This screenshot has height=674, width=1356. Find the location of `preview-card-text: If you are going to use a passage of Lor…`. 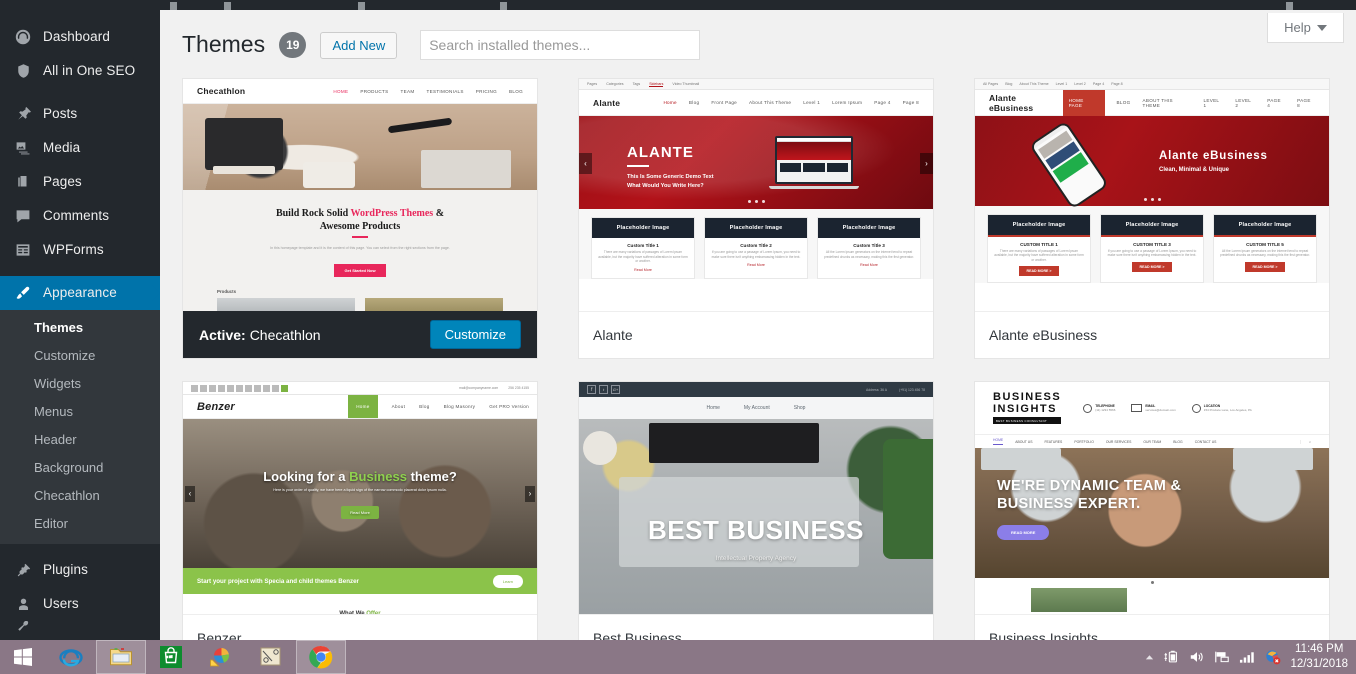

preview-card-text: If you are going to use a passage of Lor… is located at coordinates (1152, 253).